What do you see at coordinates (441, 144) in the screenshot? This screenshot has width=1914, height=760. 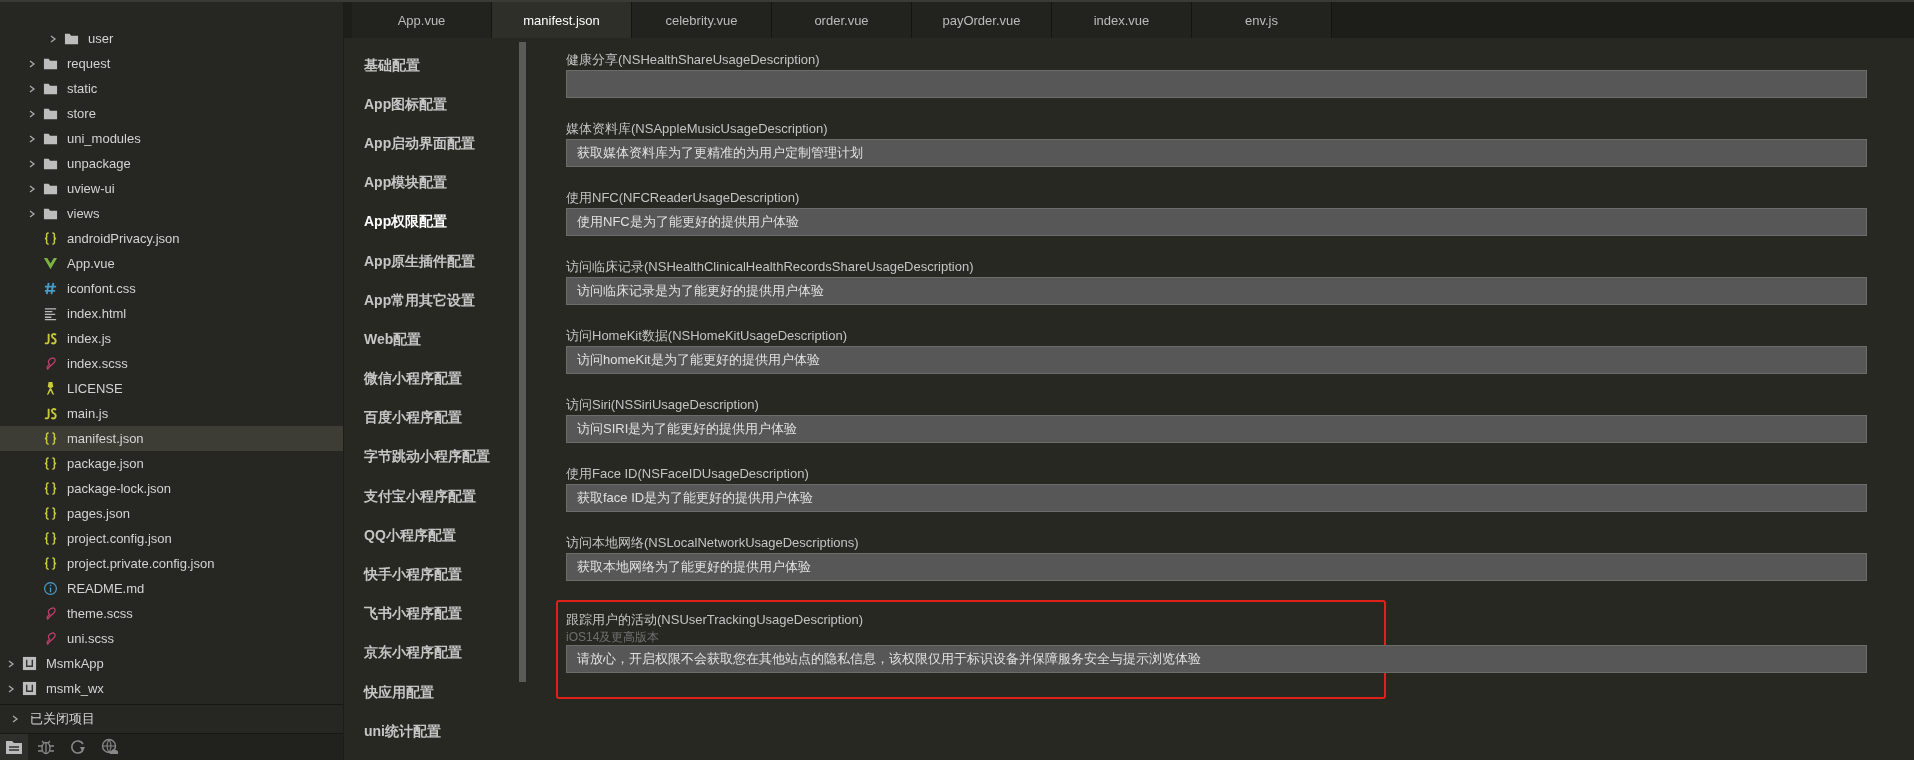 I see `settings-nav-item: App启动界面配置` at bounding box center [441, 144].